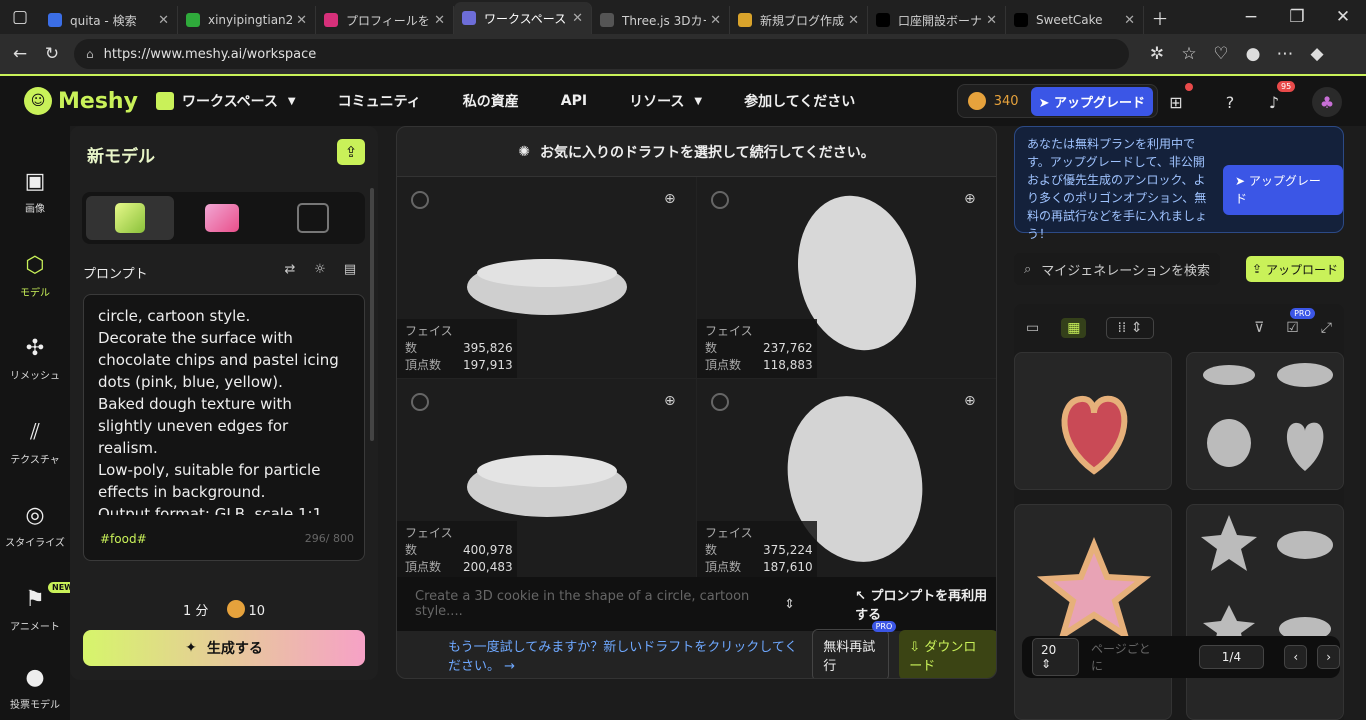 The height and width of the screenshot is (720, 1366). I want to click on browser-tab: 新規ブログ作成 ✕, so click(799, 20).